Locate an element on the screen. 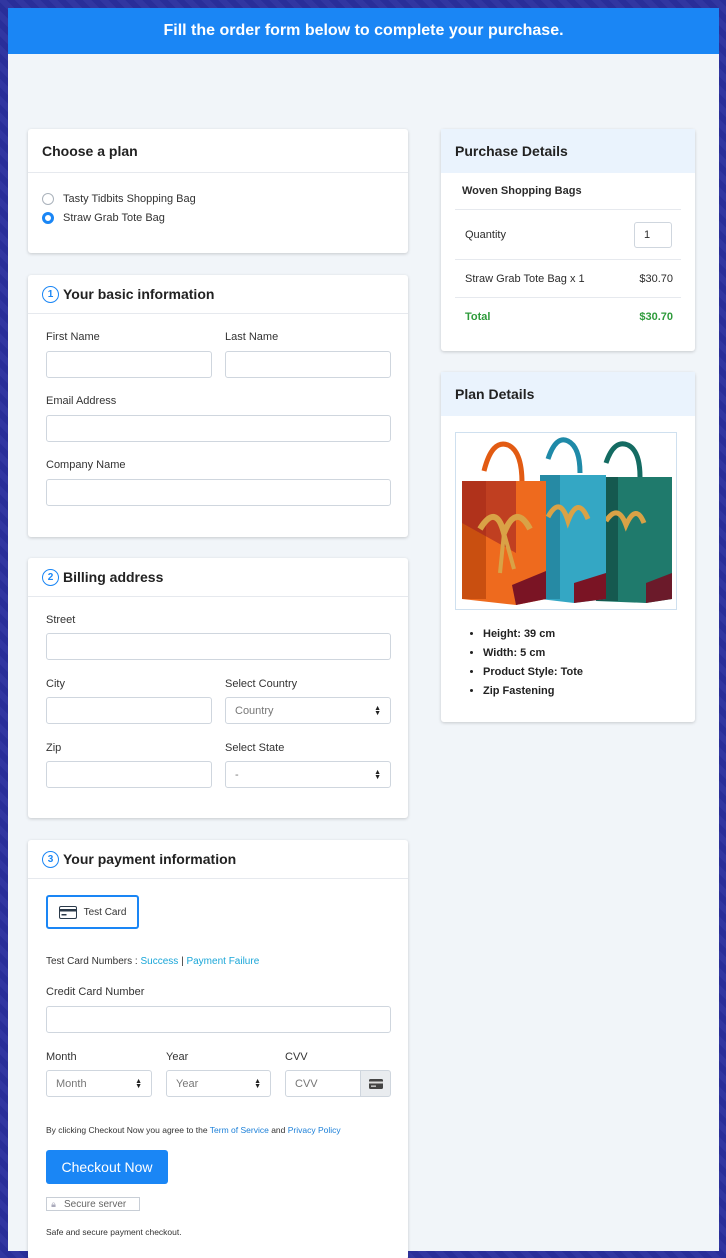 Image resolution: width=726 pixels, height=1258 pixels. credit-card-label: Credit Card Number is located at coordinates (95, 992).